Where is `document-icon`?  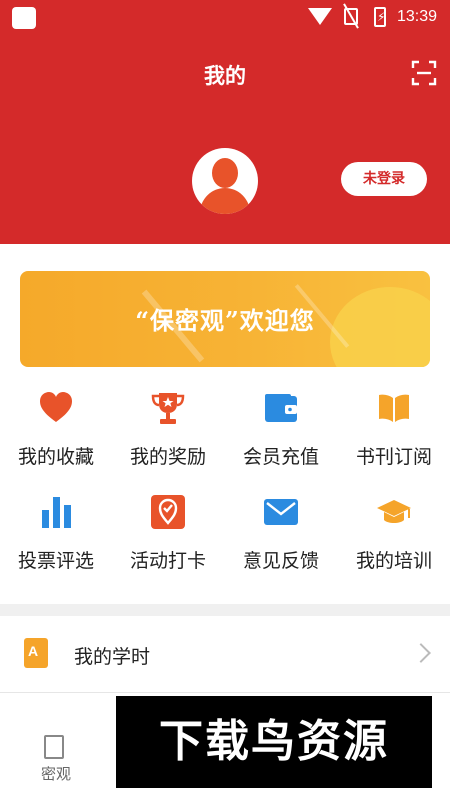 document-icon is located at coordinates (54, 747).